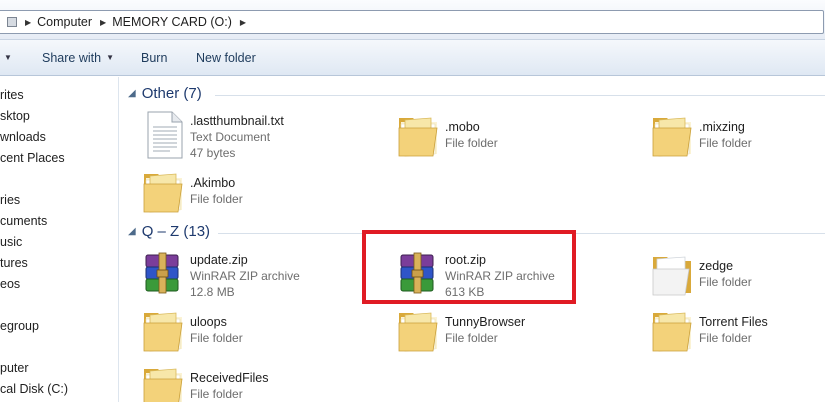 Image resolution: width=825 pixels, height=402 pixels. What do you see at coordinates (469, 267) in the screenshot?
I see `highlight-box` at bounding box center [469, 267].